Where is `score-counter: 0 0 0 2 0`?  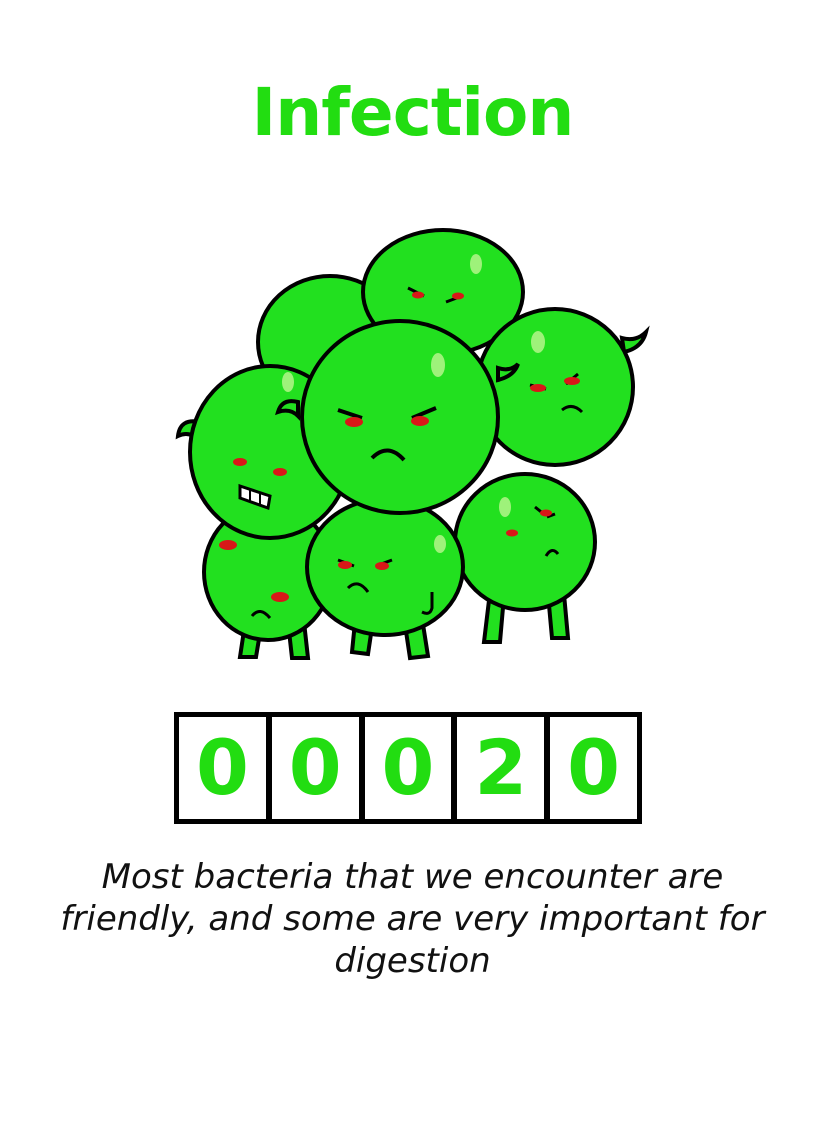
score-counter: 0 0 0 2 0 is located at coordinates (408, 768).